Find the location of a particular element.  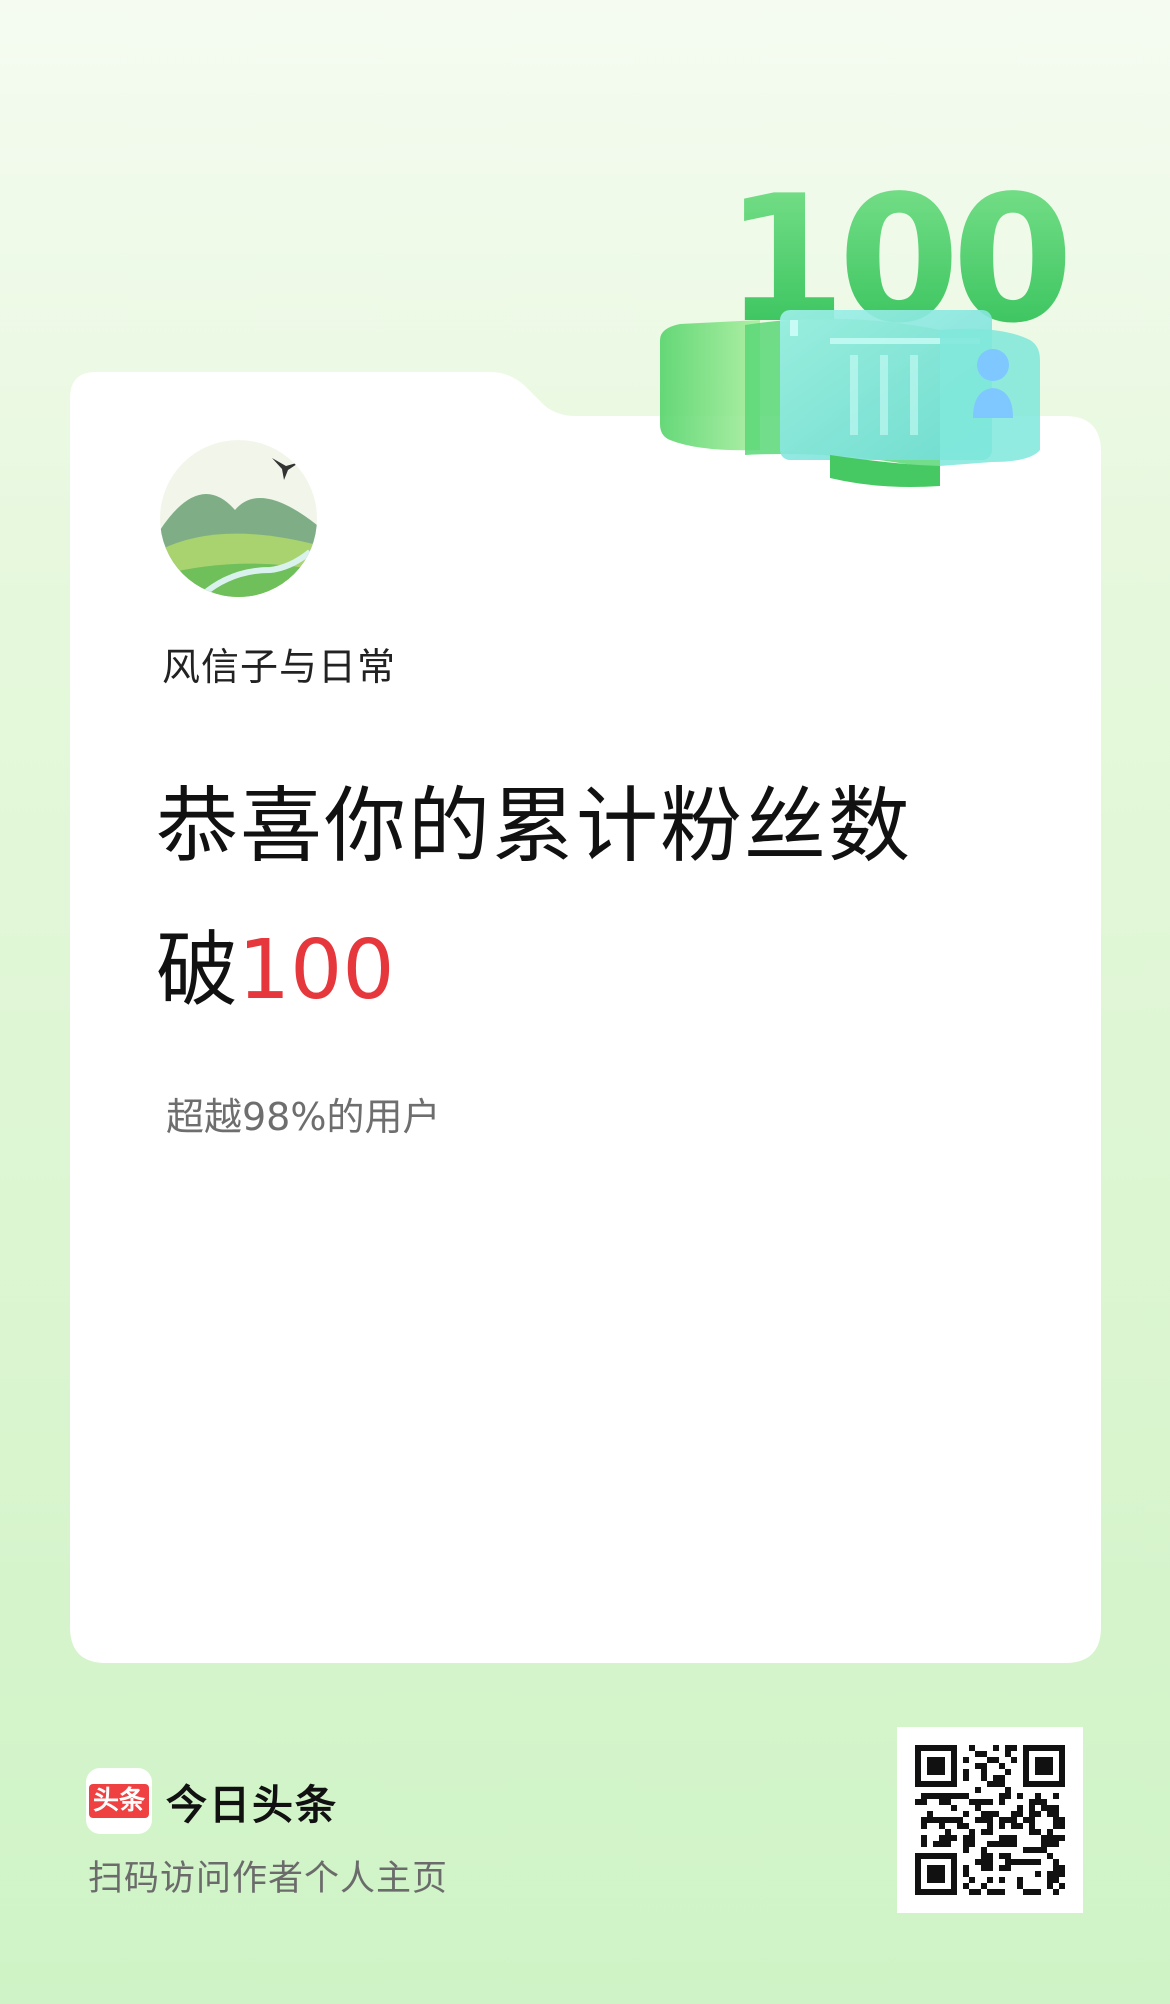

headline-line1: 恭喜你的累计粉丝数 is located at coordinates (534, 826).